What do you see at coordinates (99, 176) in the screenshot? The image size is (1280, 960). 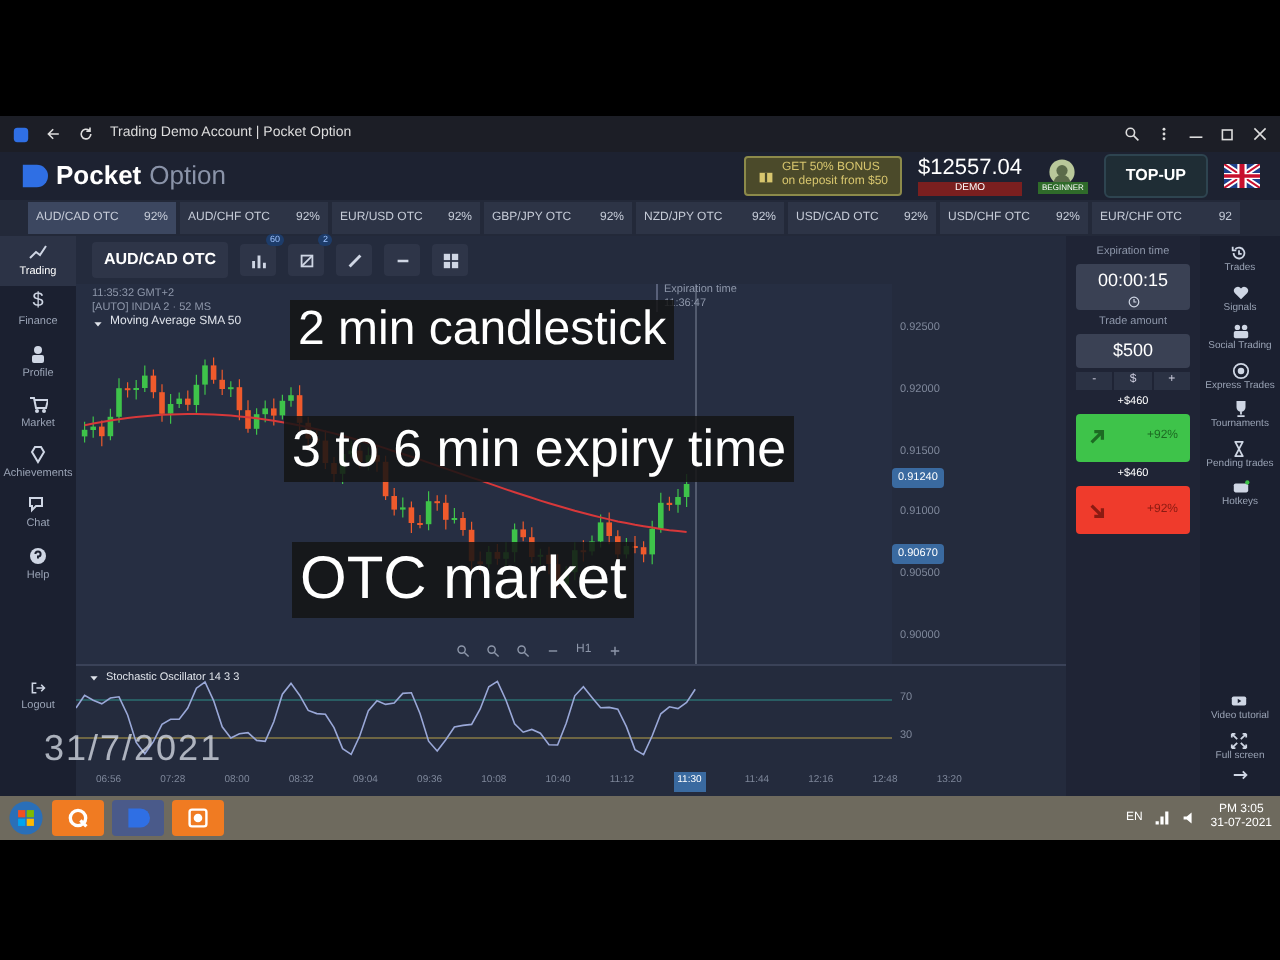 I see `brand-name: Pocket` at bounding box center [99, 176].